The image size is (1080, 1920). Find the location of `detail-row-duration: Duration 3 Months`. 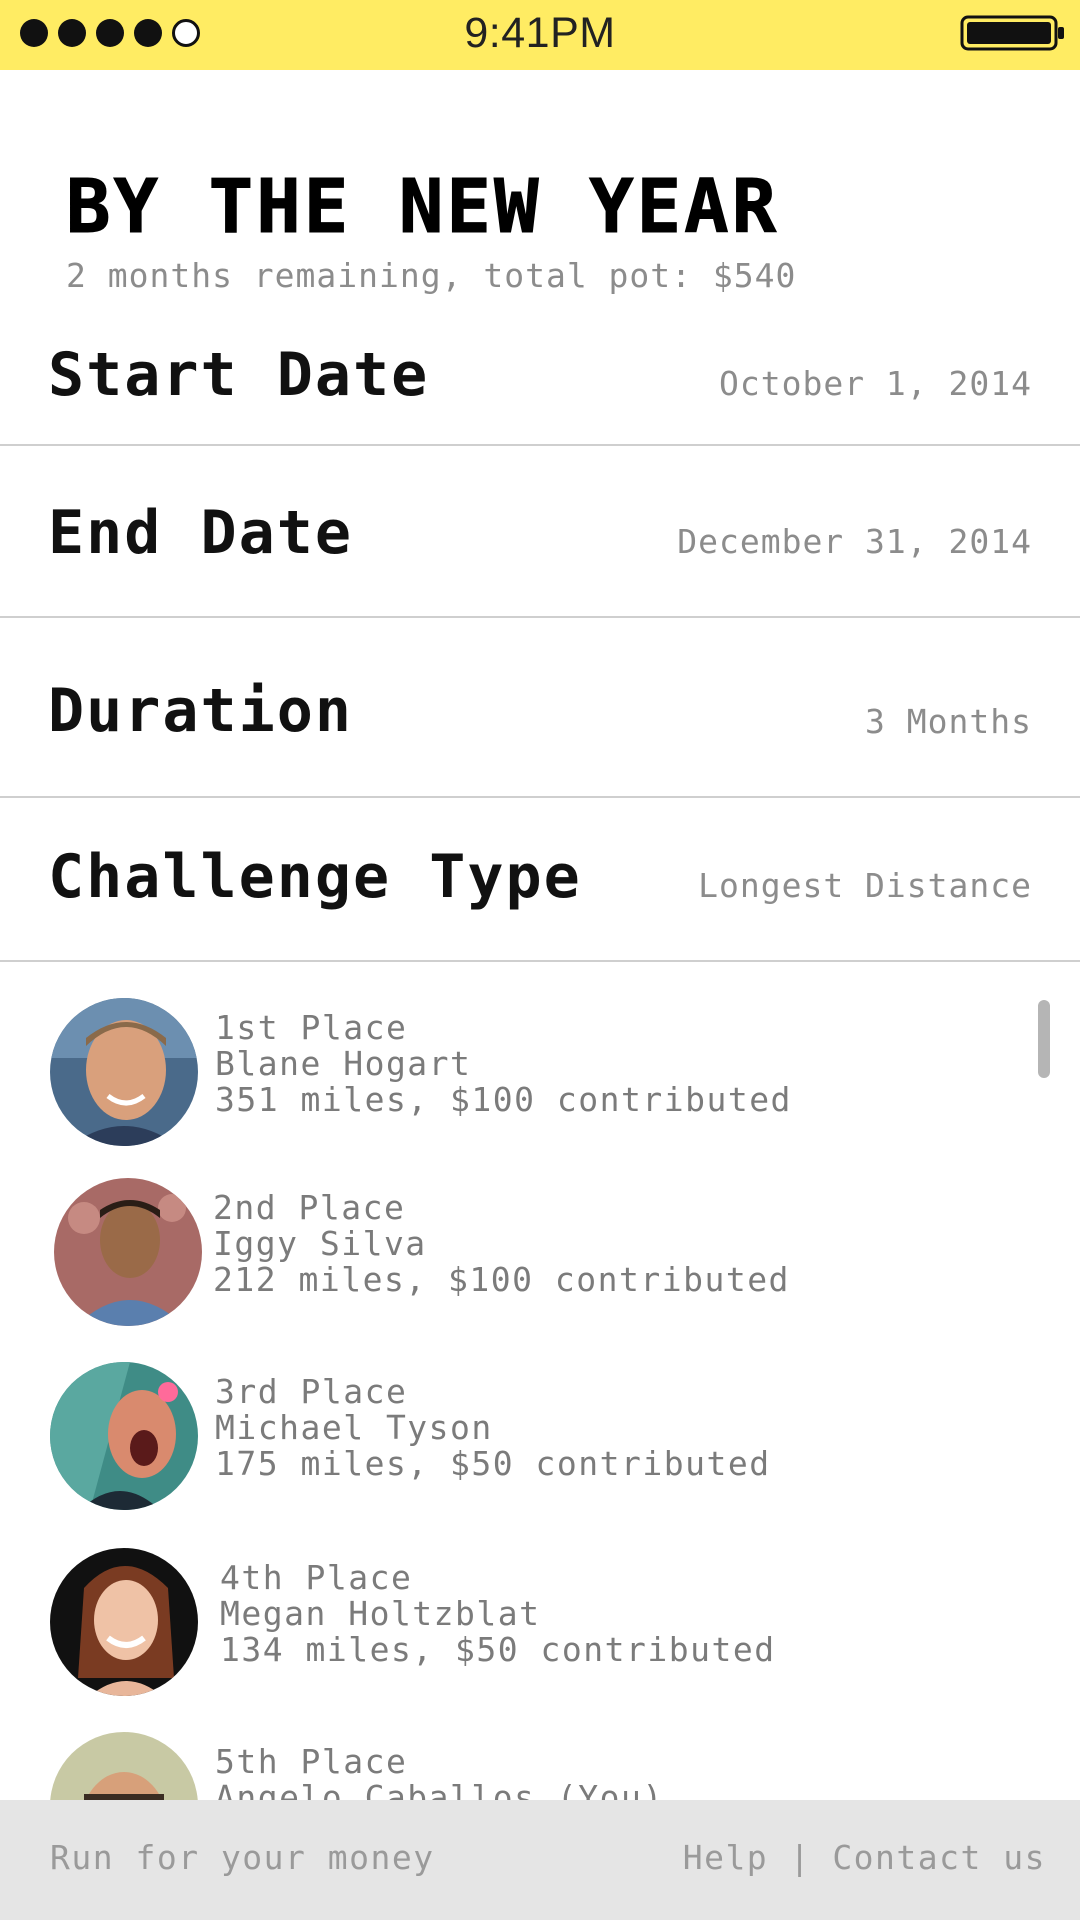

detail-row-duration: Duration 3 Months is located at coordinates (540, 708).